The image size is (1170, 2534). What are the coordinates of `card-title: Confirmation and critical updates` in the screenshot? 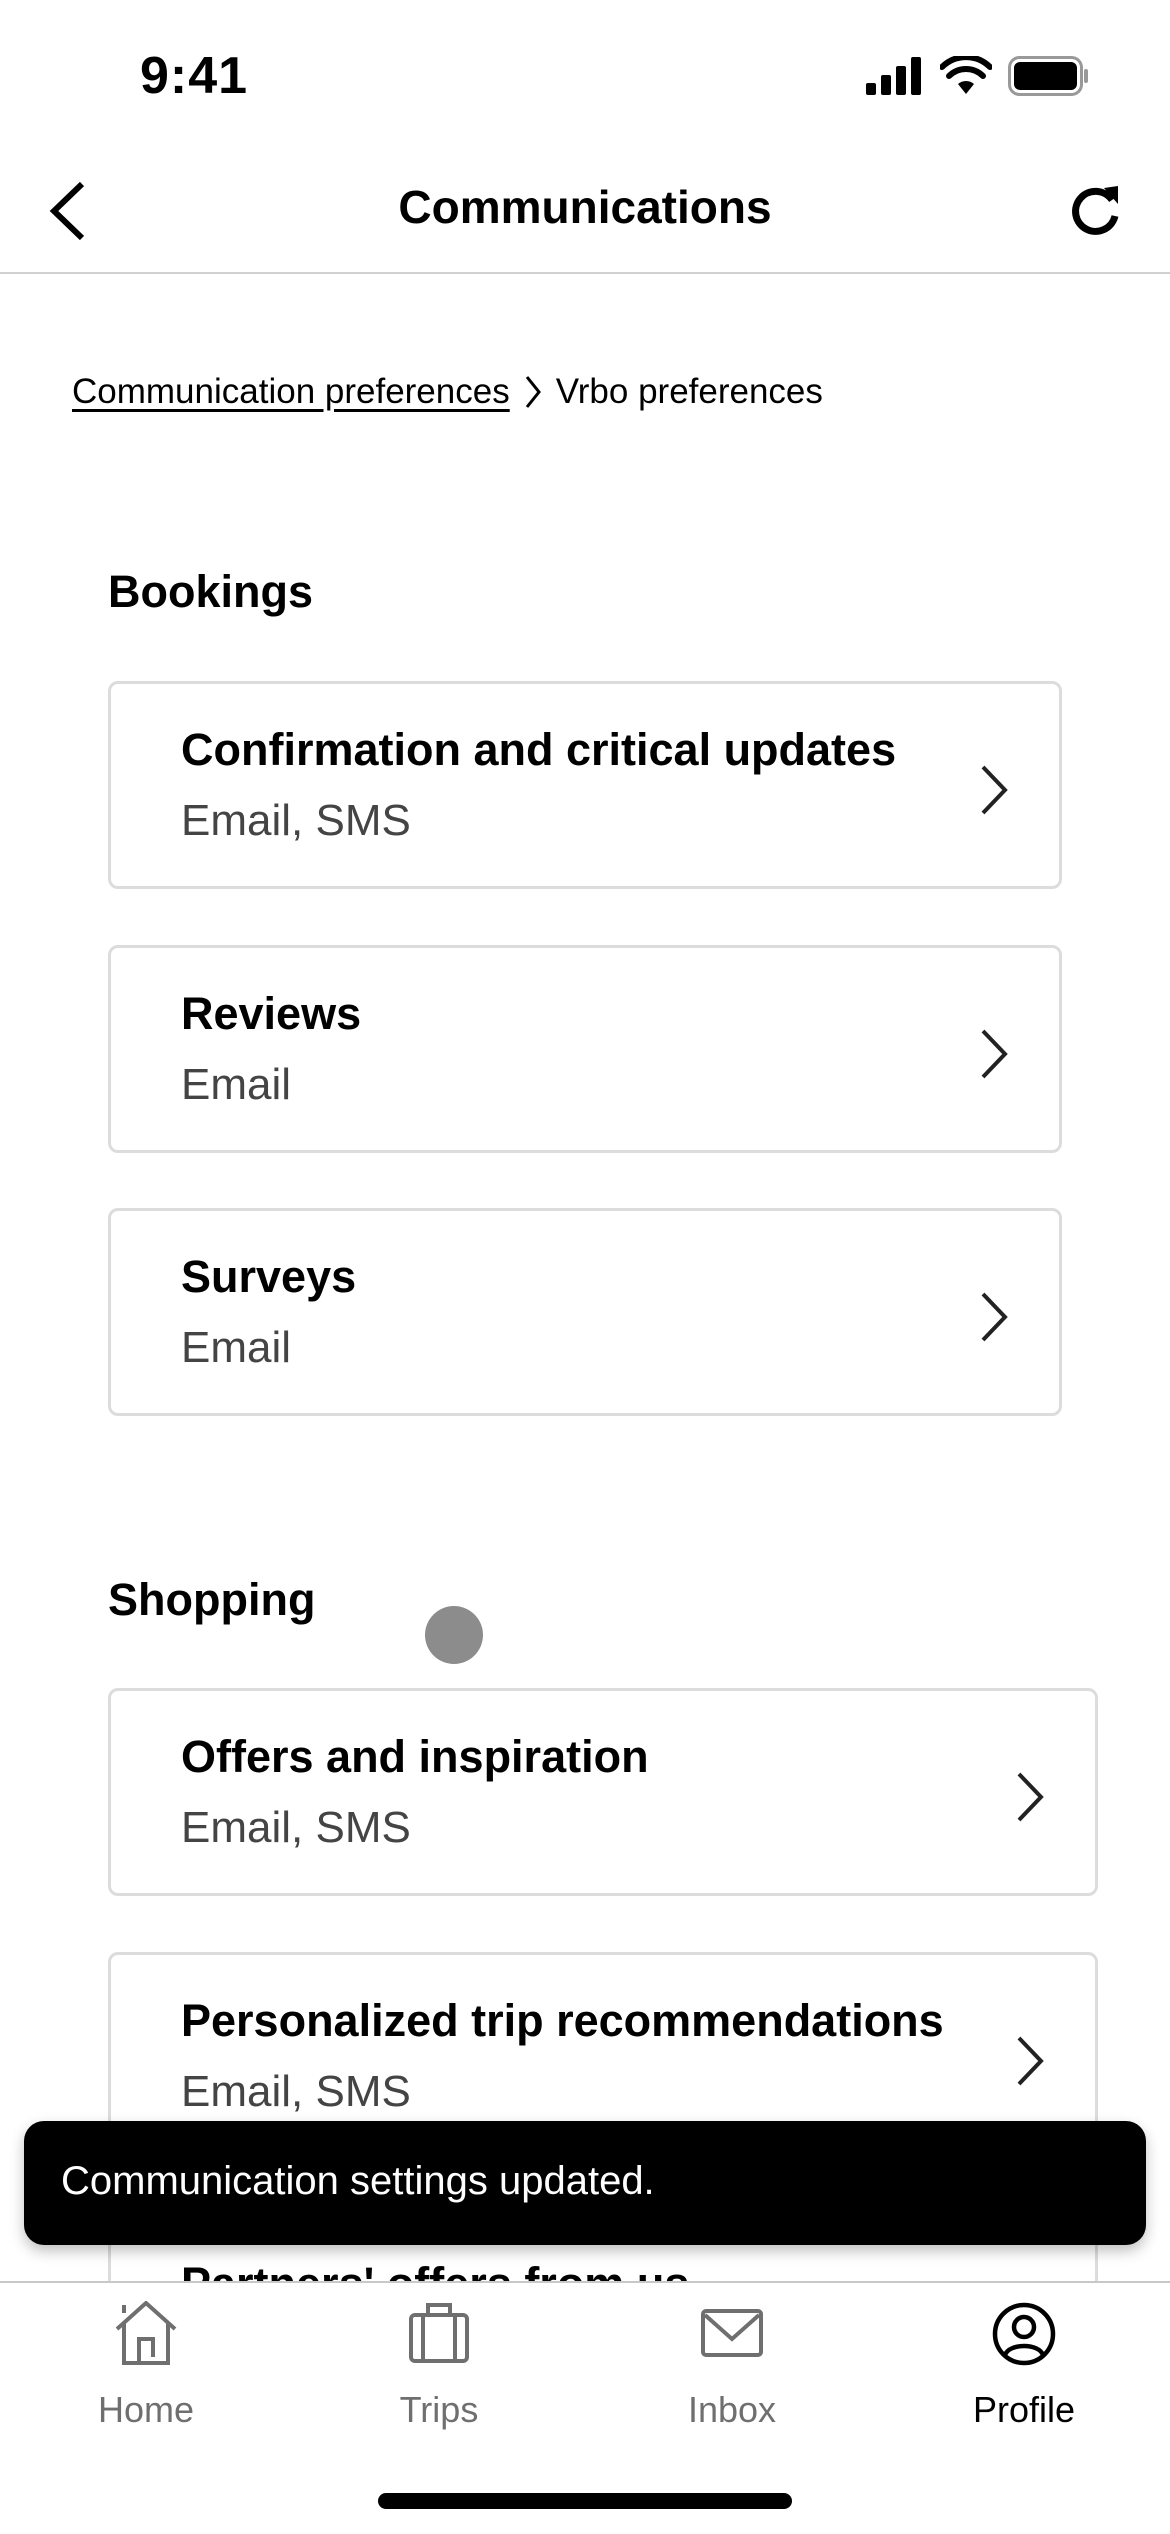 It's located at (539, 749).